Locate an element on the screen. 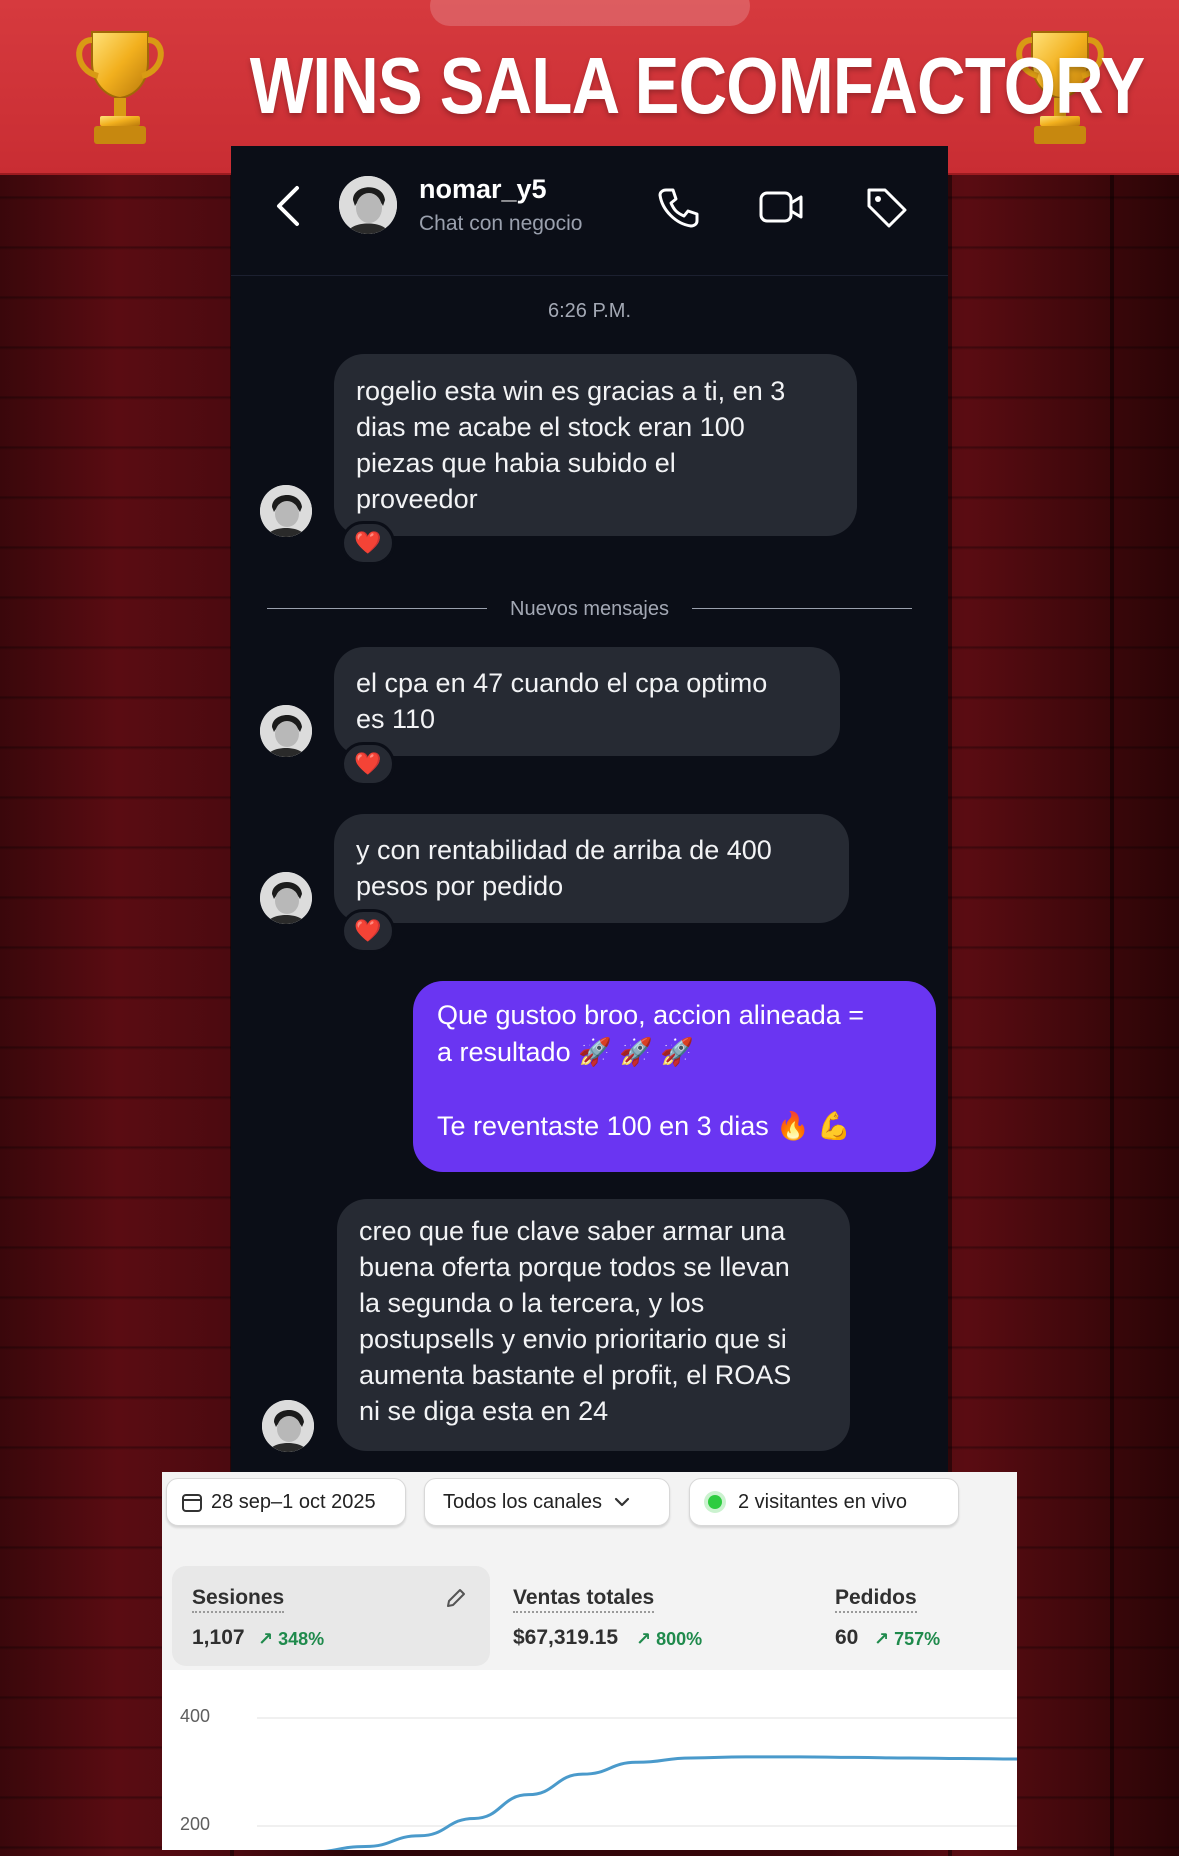 The image size is (1179, 1856). new-messages-divider: Nuevos mensajes is located at coordinates (589, 609).